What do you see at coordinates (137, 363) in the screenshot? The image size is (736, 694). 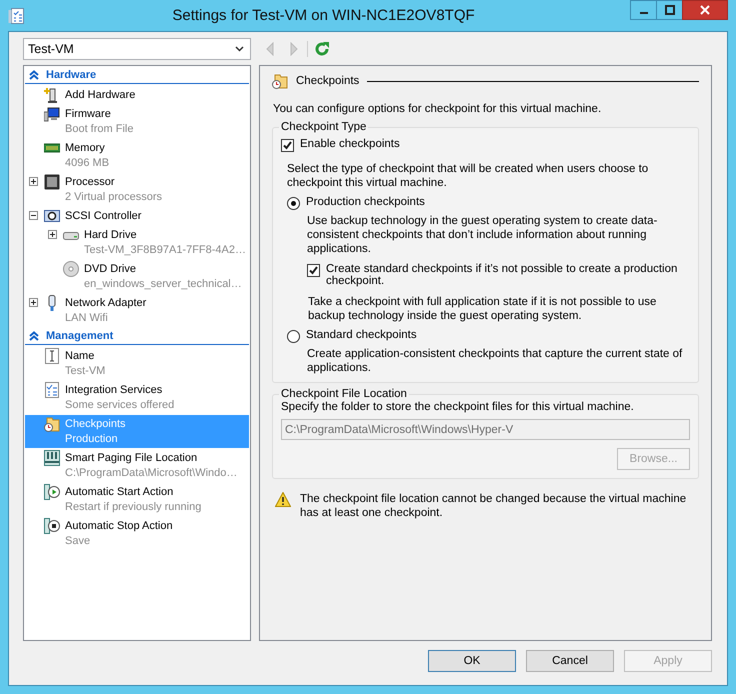 I see `tree-item: Name Test-VM` at bounding box center [137, 363].